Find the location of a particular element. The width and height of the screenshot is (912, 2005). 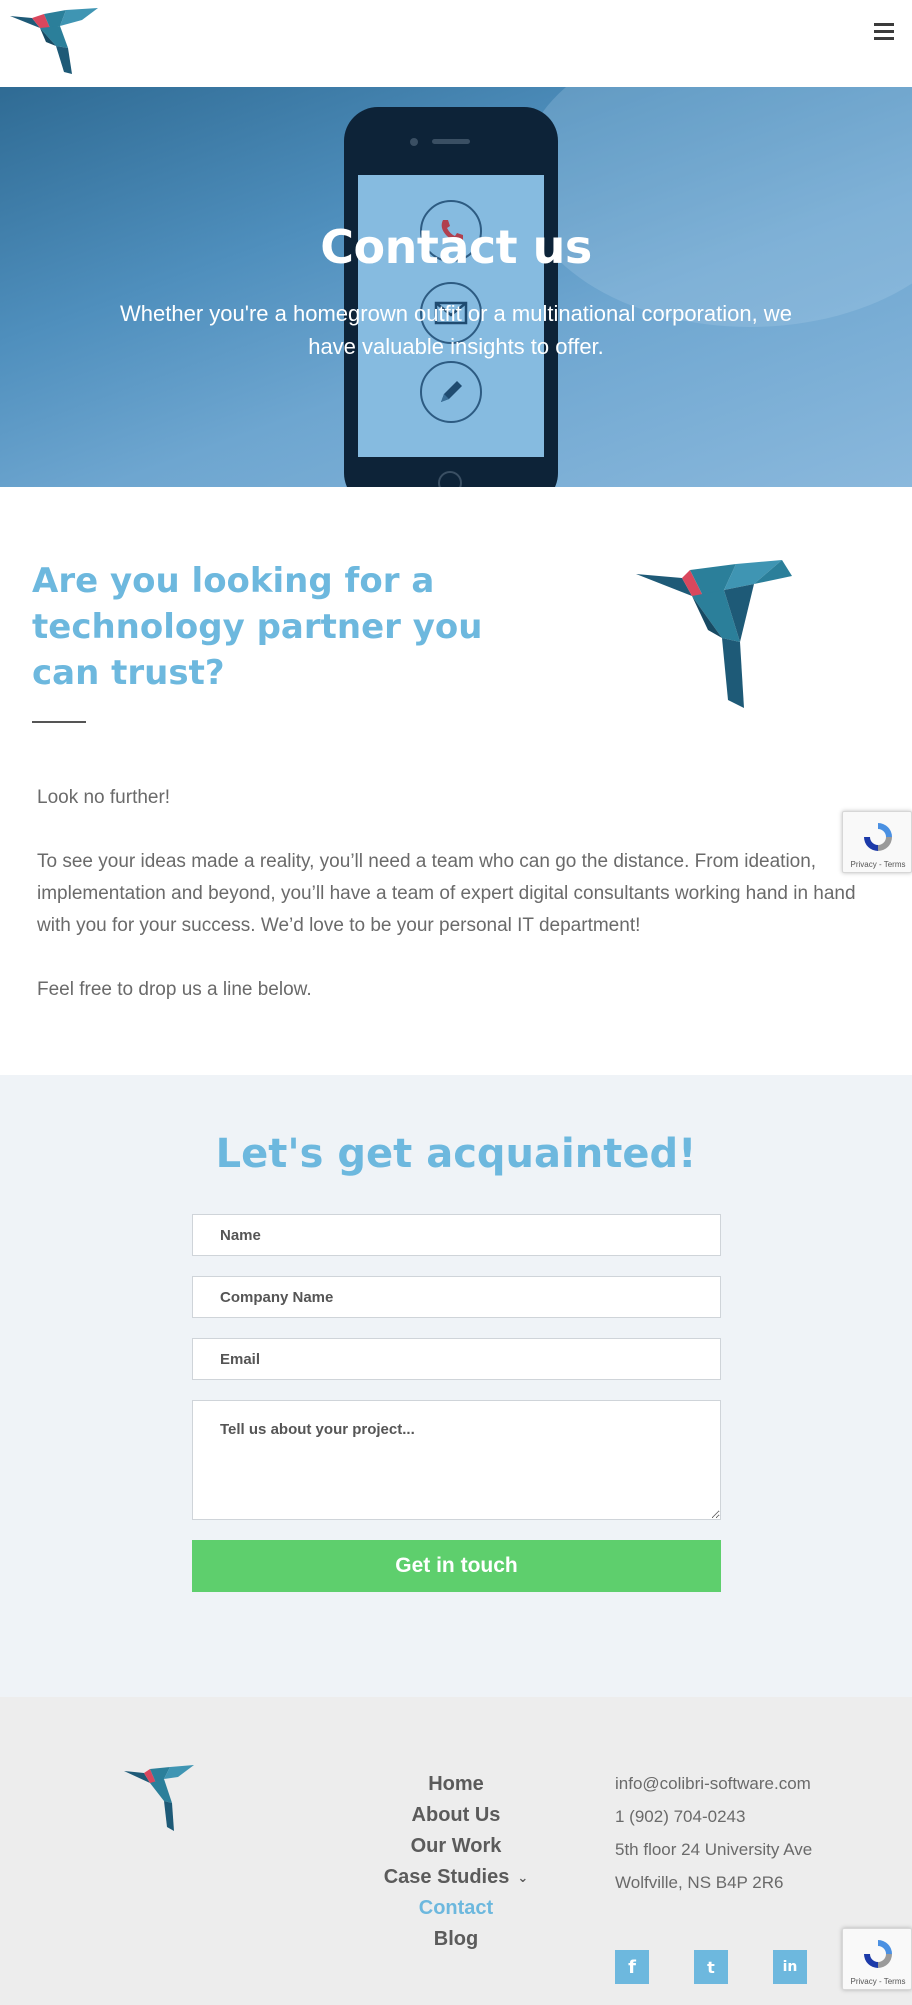

site-header is located at coordinates (456, 43).